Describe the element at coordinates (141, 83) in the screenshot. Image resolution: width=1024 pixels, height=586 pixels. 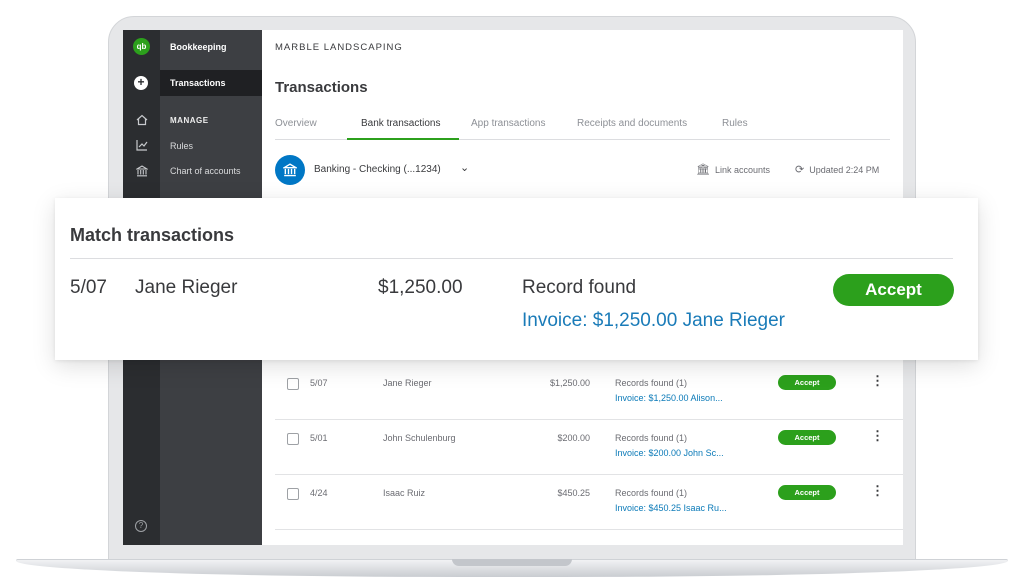
I see `plus-icon: +` at that location.